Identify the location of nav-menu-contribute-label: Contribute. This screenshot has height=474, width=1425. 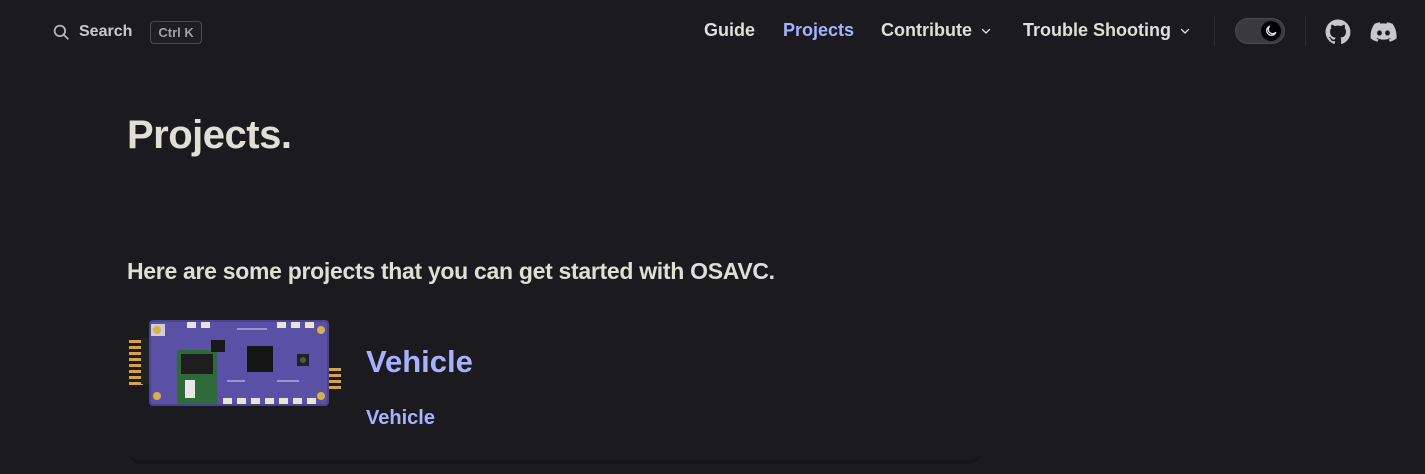
(926, 30).